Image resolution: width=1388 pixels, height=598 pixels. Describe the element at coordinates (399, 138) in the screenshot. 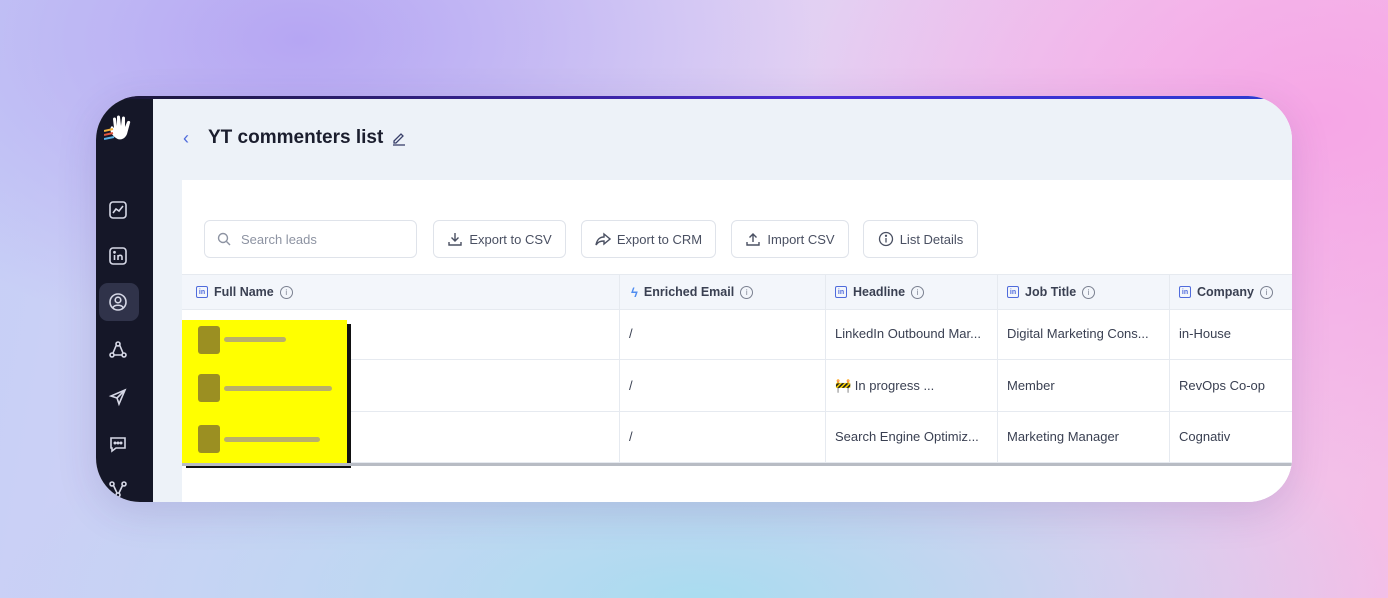

I see `edit-pencil-icon` at that location.